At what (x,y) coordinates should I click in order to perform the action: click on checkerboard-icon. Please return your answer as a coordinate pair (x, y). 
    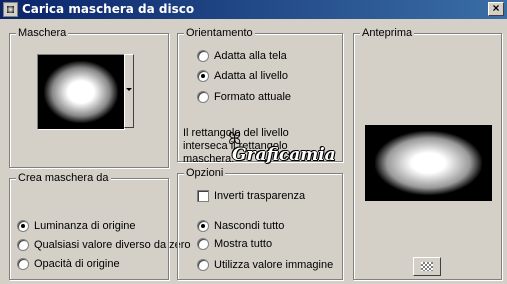
    Looking at the image, I should click on (427, 266).